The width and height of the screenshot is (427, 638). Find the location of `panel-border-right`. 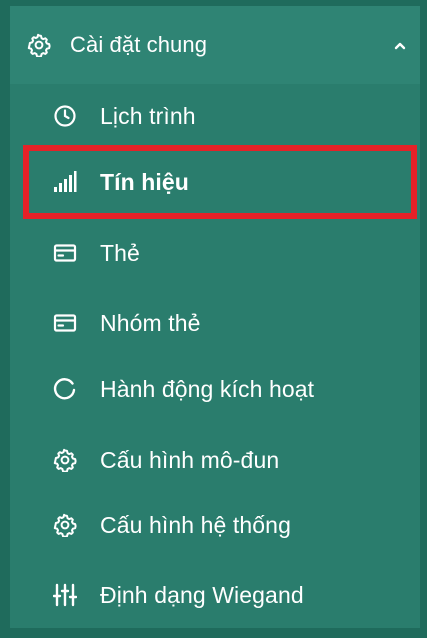

panel-border-right is located at coordinates (423, 319).